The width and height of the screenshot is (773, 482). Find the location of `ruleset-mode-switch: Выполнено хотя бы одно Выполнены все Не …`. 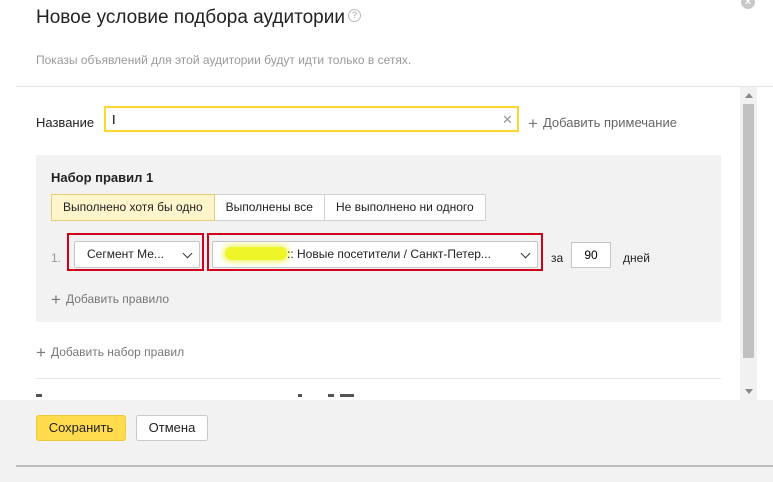

ruleset-mode-switch: Выполнено хотя бы одно Выполнены все Не … is located at coordinates (268, 207).